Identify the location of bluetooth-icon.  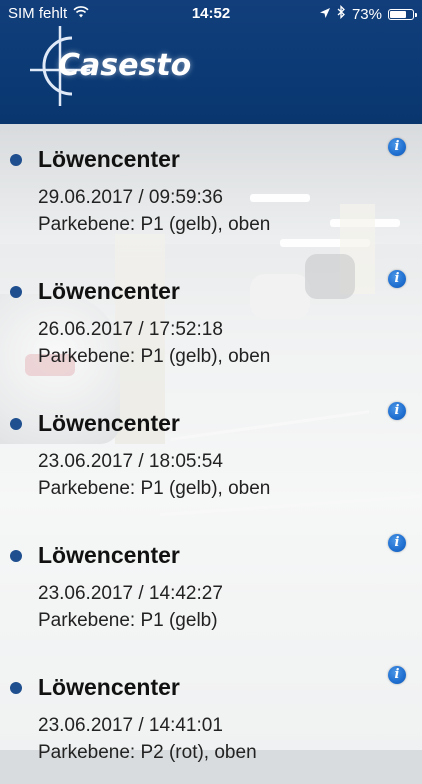
(341, 13).